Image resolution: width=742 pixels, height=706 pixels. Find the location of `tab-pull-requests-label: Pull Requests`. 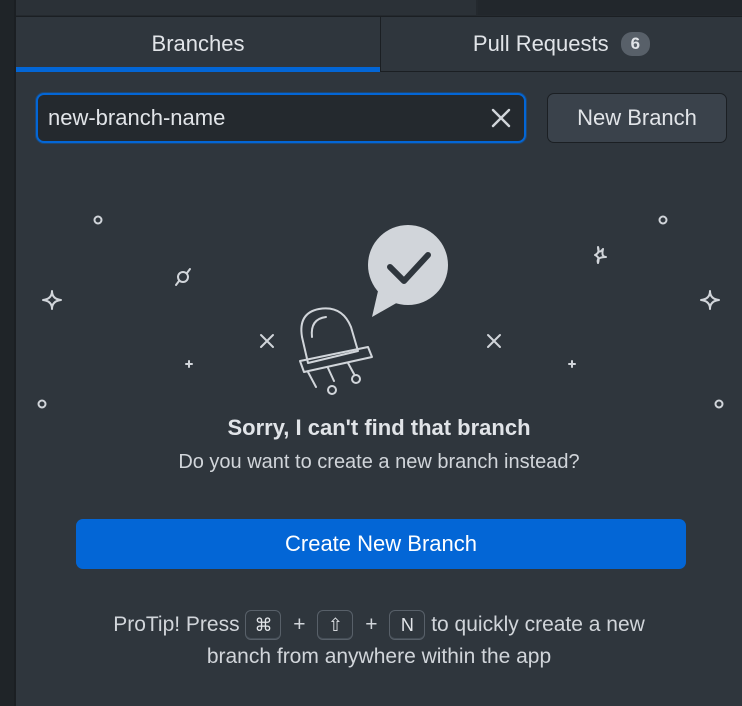

tab-pull-requests-label: Pull Requests is located at coordinates (540, 43).